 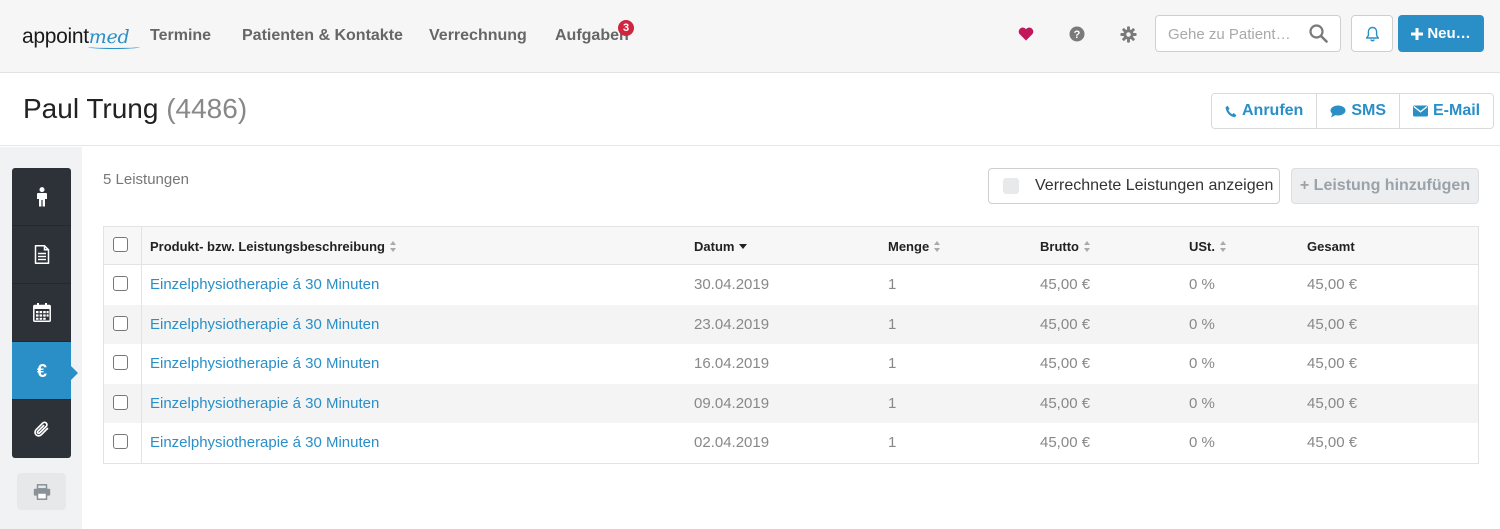 I want to click on contact-button-group: Anrufen SMS E-Mail, so click(x=1353, y=111).